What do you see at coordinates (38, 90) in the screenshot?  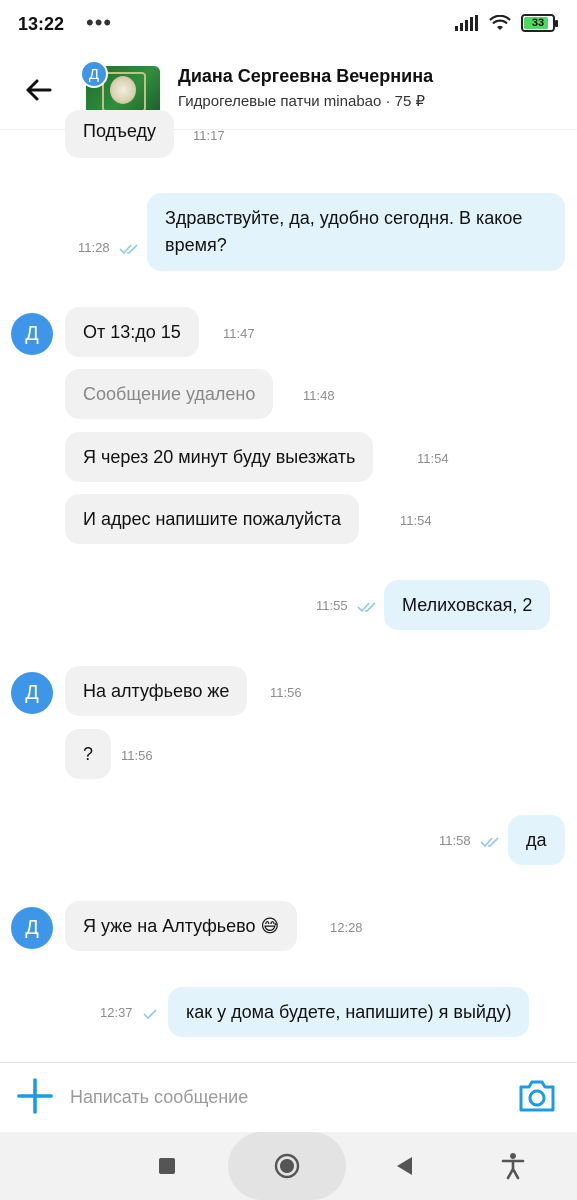 I see `back-arrow-icon` at bounding box center [38, 90].